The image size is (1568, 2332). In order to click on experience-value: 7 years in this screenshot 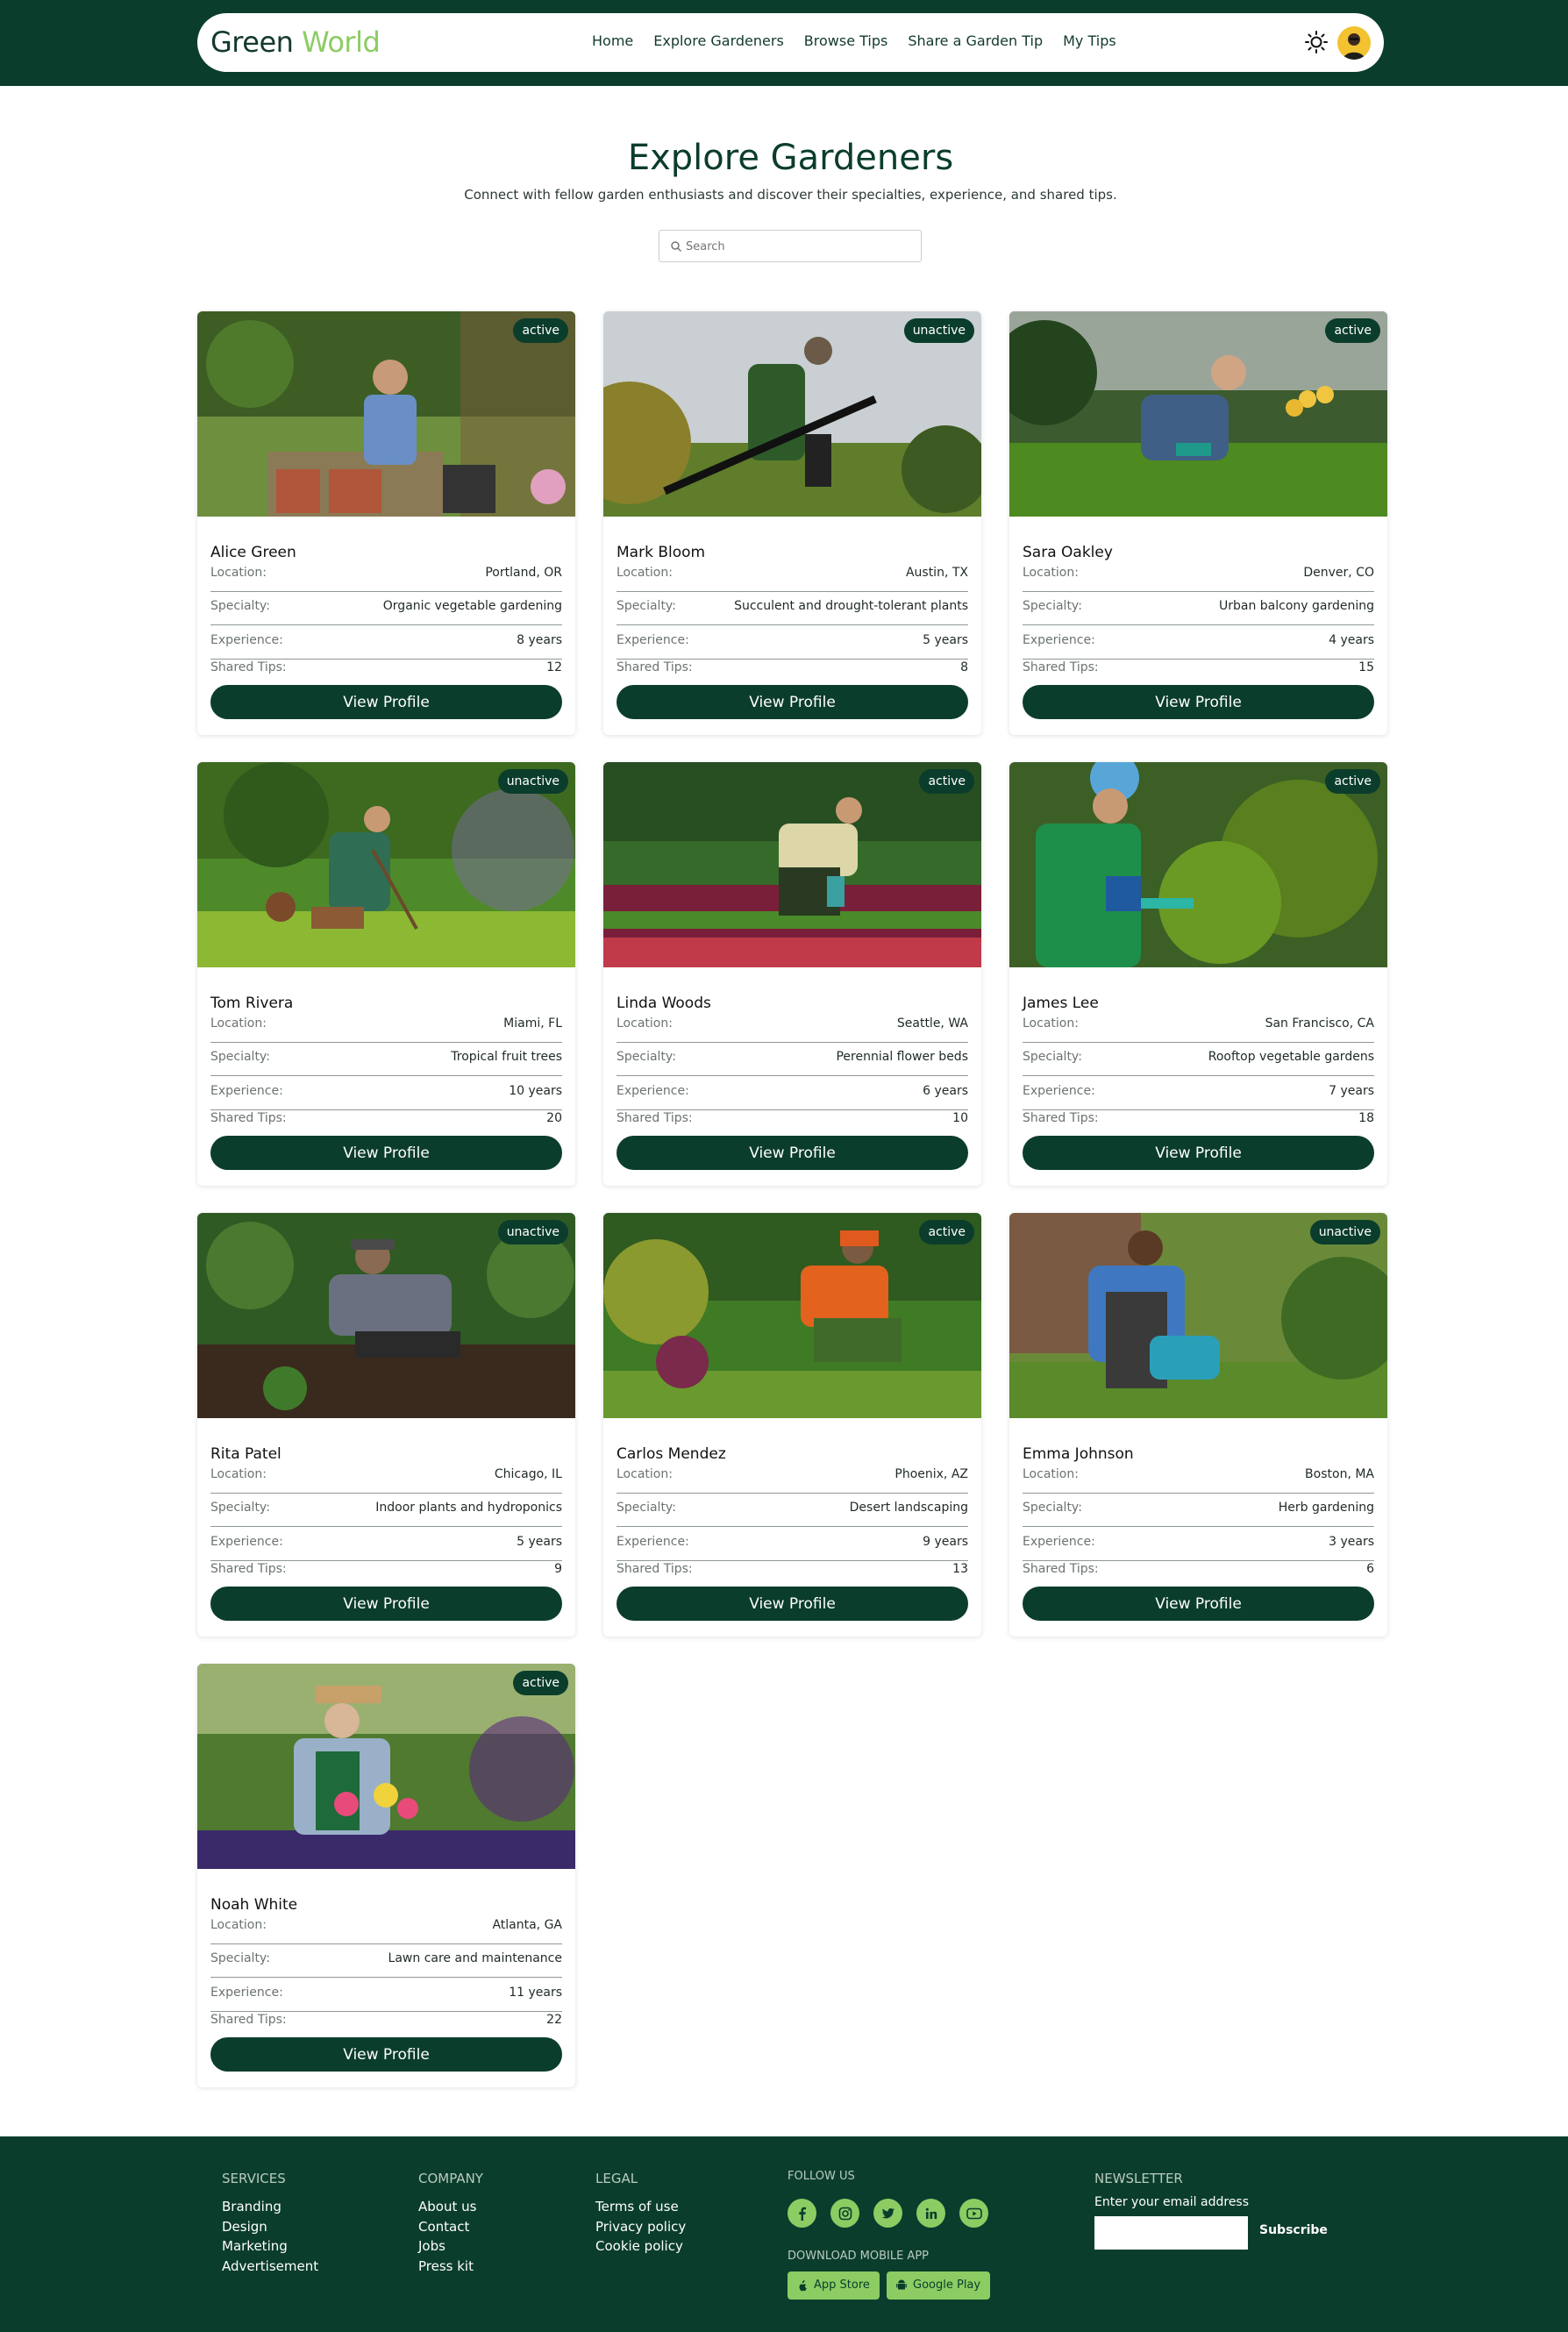, I will do `click(1351, 1091)`.